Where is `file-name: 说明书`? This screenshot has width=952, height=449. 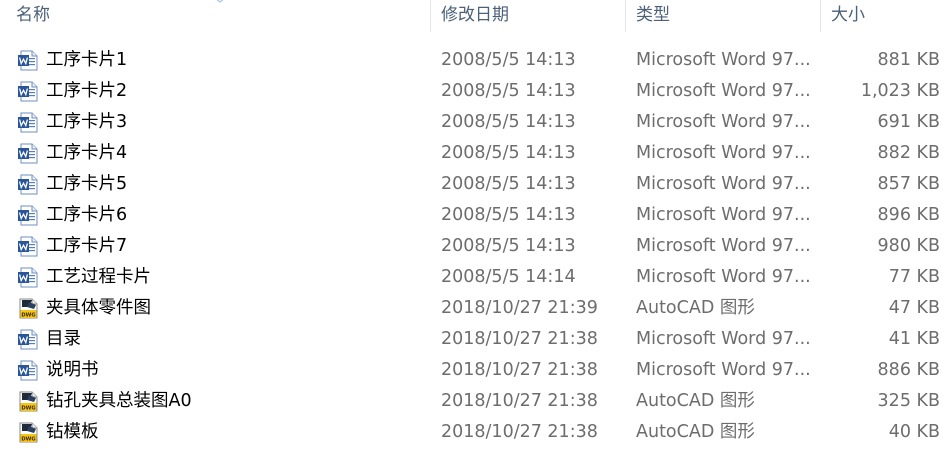
file-name: 说明书 is located at coordinates (72, 370).